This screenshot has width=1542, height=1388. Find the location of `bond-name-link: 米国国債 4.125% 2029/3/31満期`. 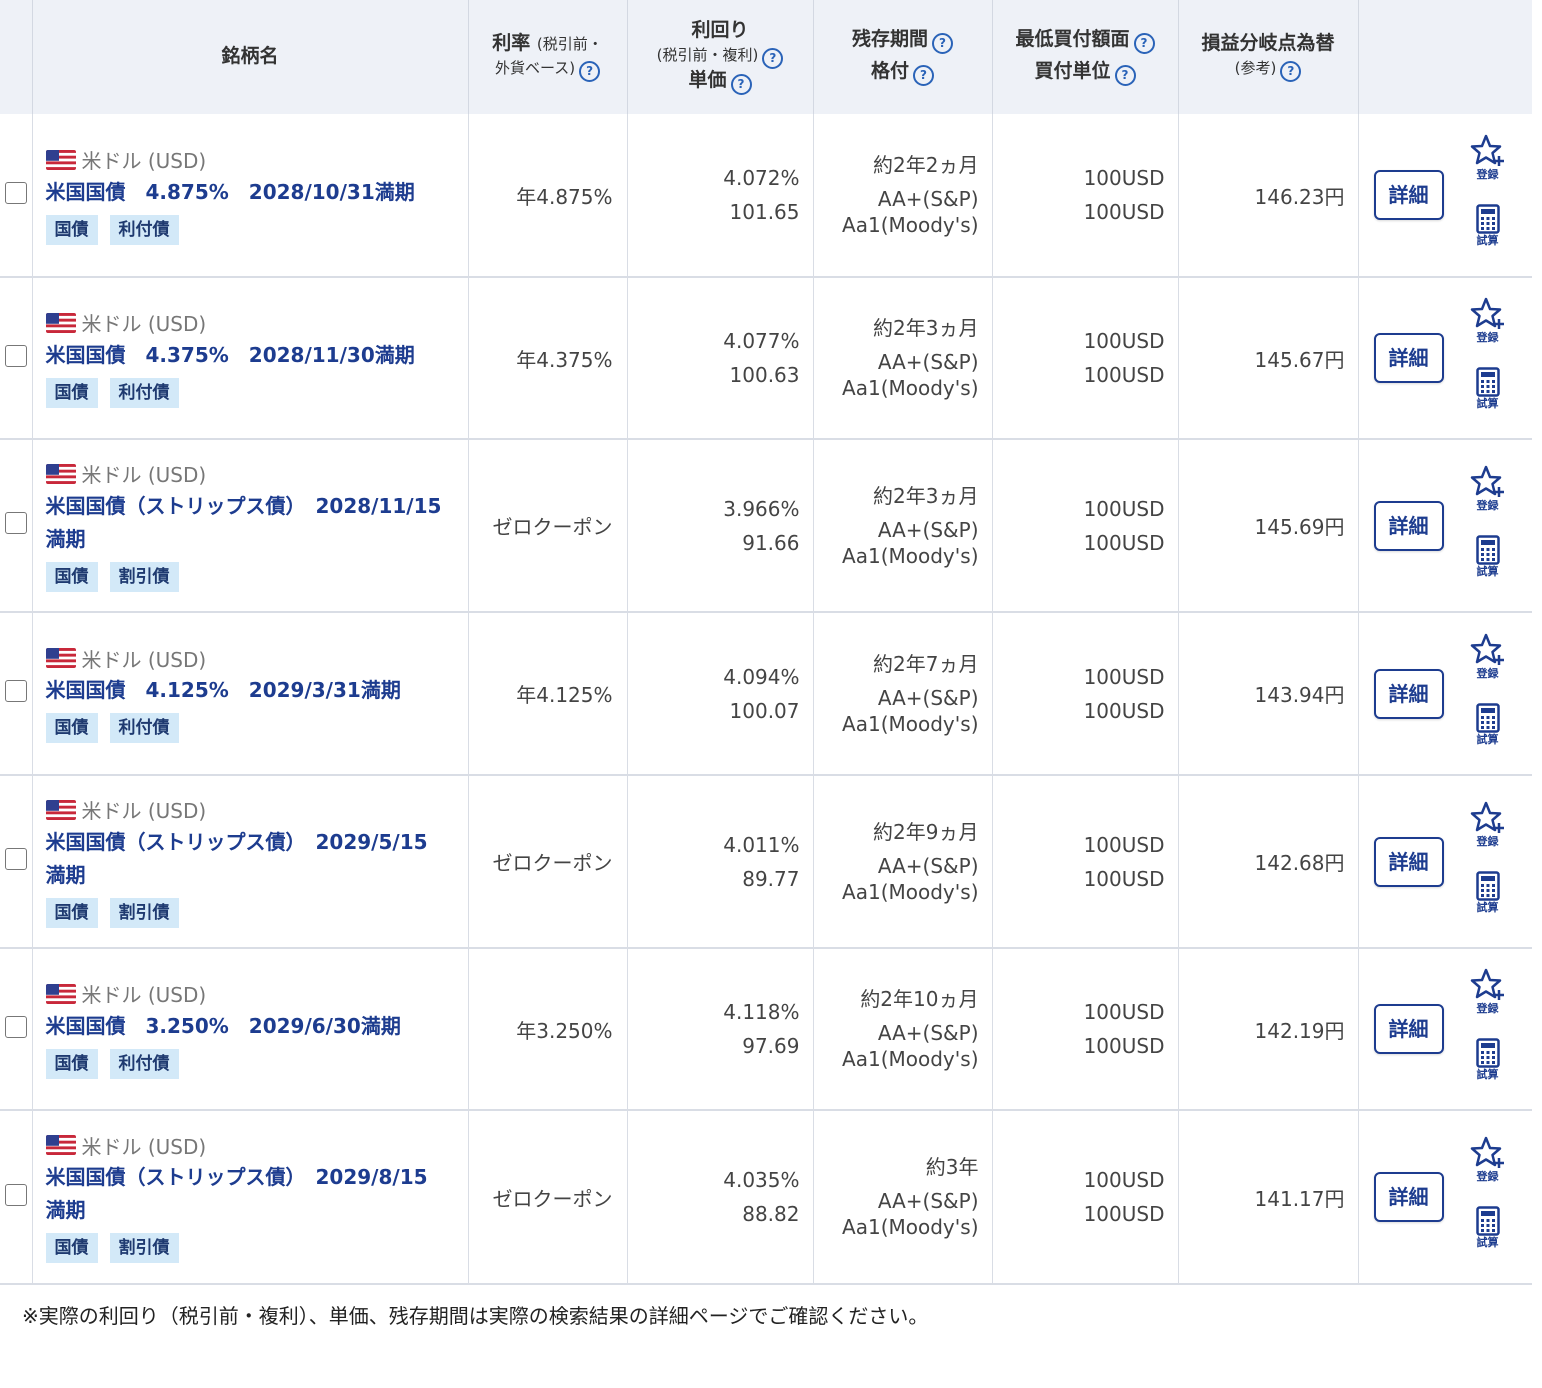

bond-name-link: 米国国債 4.125% 2029/3/31満期 is located at coordinates (257, 690).